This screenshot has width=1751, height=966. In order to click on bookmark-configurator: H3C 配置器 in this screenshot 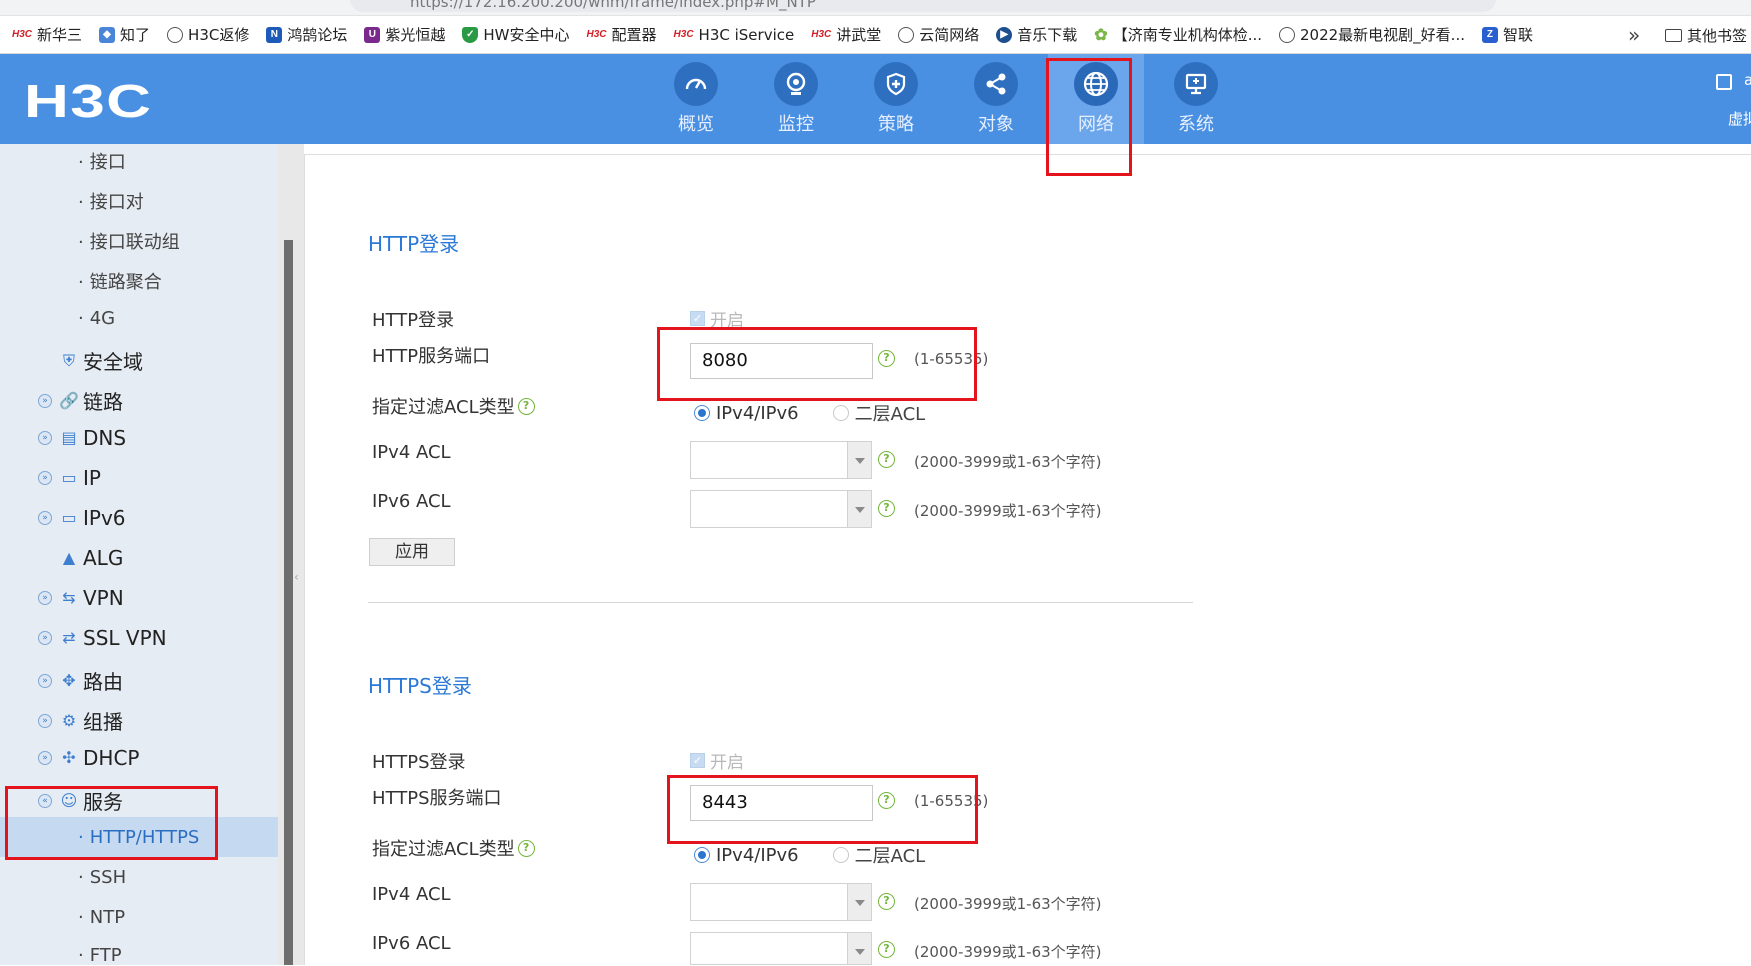, I will do `click(622, 34)`.